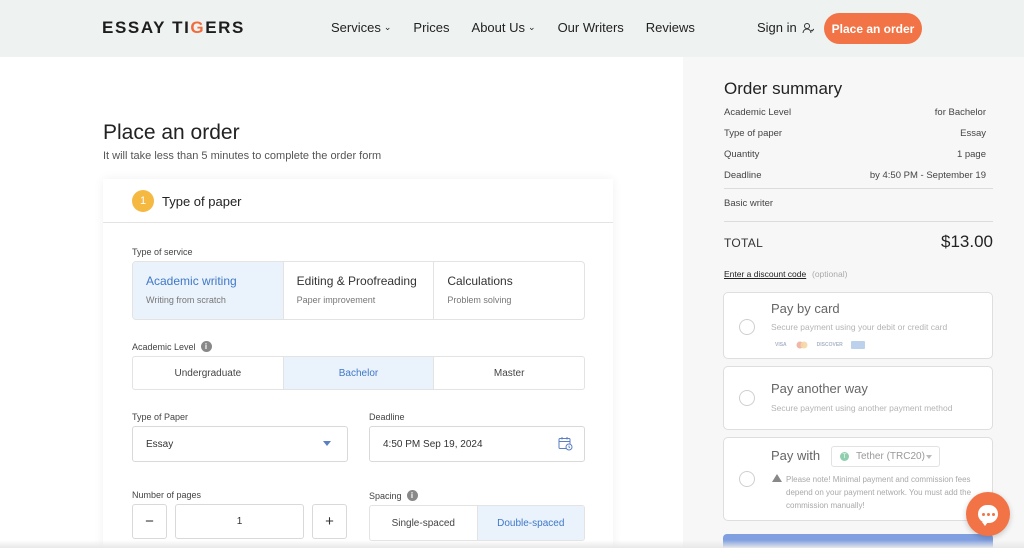  What do you see at coordinates (783, 88) in the screenshot?
I see `order-summary-title: Order summary` at bounding box center [783, 88].